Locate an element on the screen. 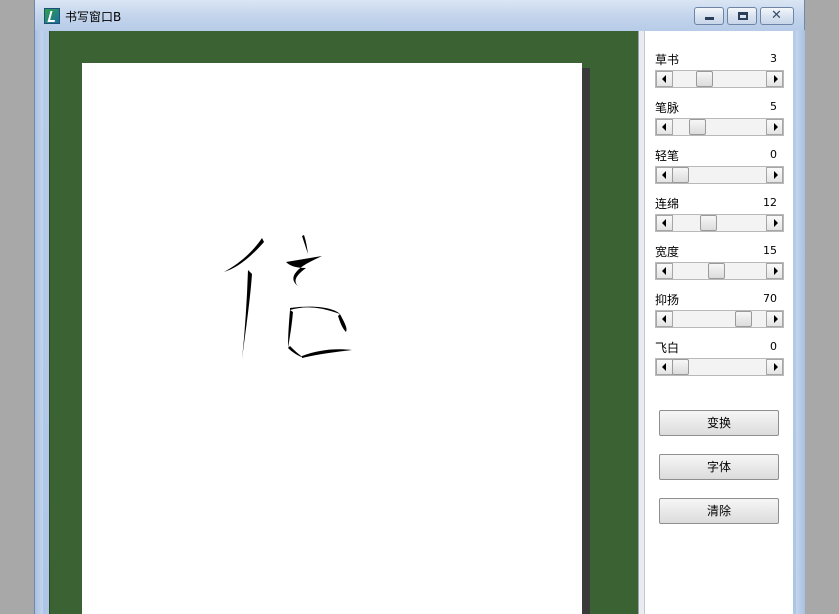  desktop-background-left is located at coordinates (17, 307).